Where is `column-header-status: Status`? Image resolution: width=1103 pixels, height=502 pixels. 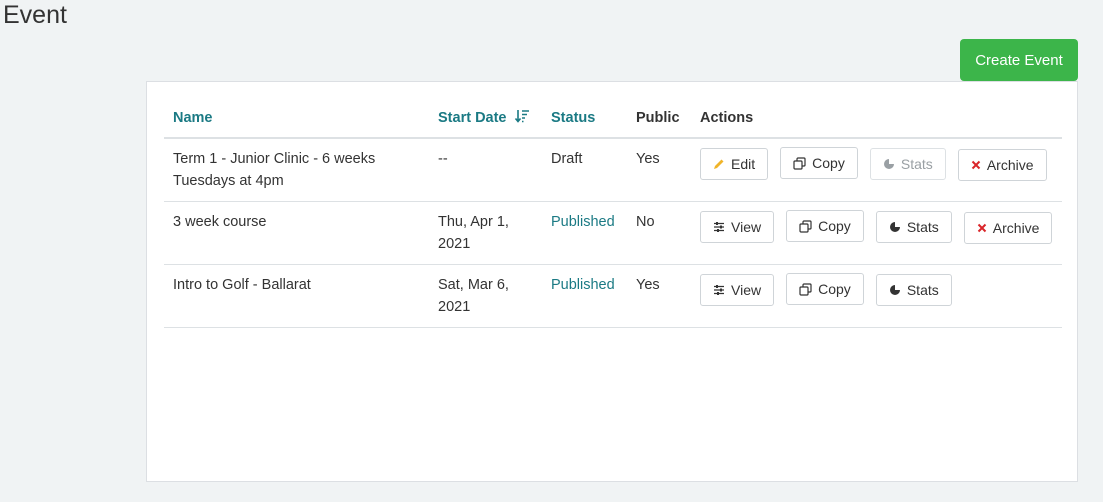 column-header-status: Status is located at coordinates (584, 119).